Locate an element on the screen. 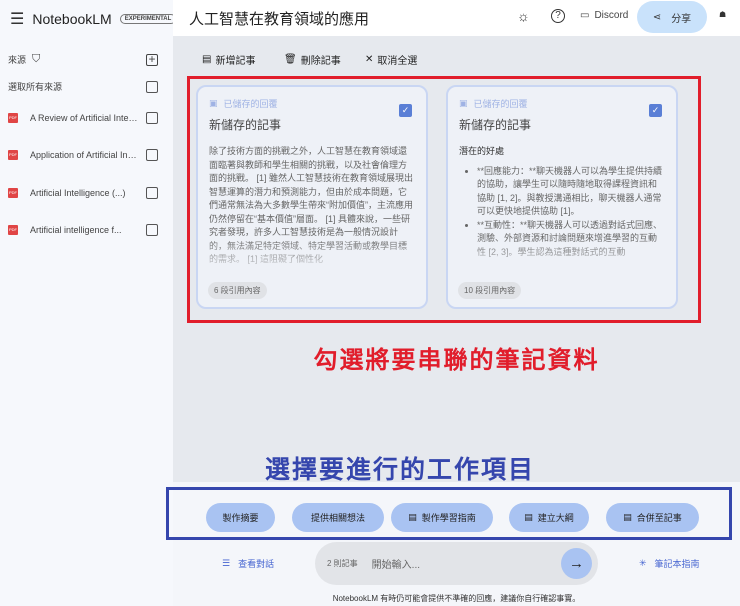  source-item: PDFA Review of Artificial Intelligence is located at coordinates (83, 118).